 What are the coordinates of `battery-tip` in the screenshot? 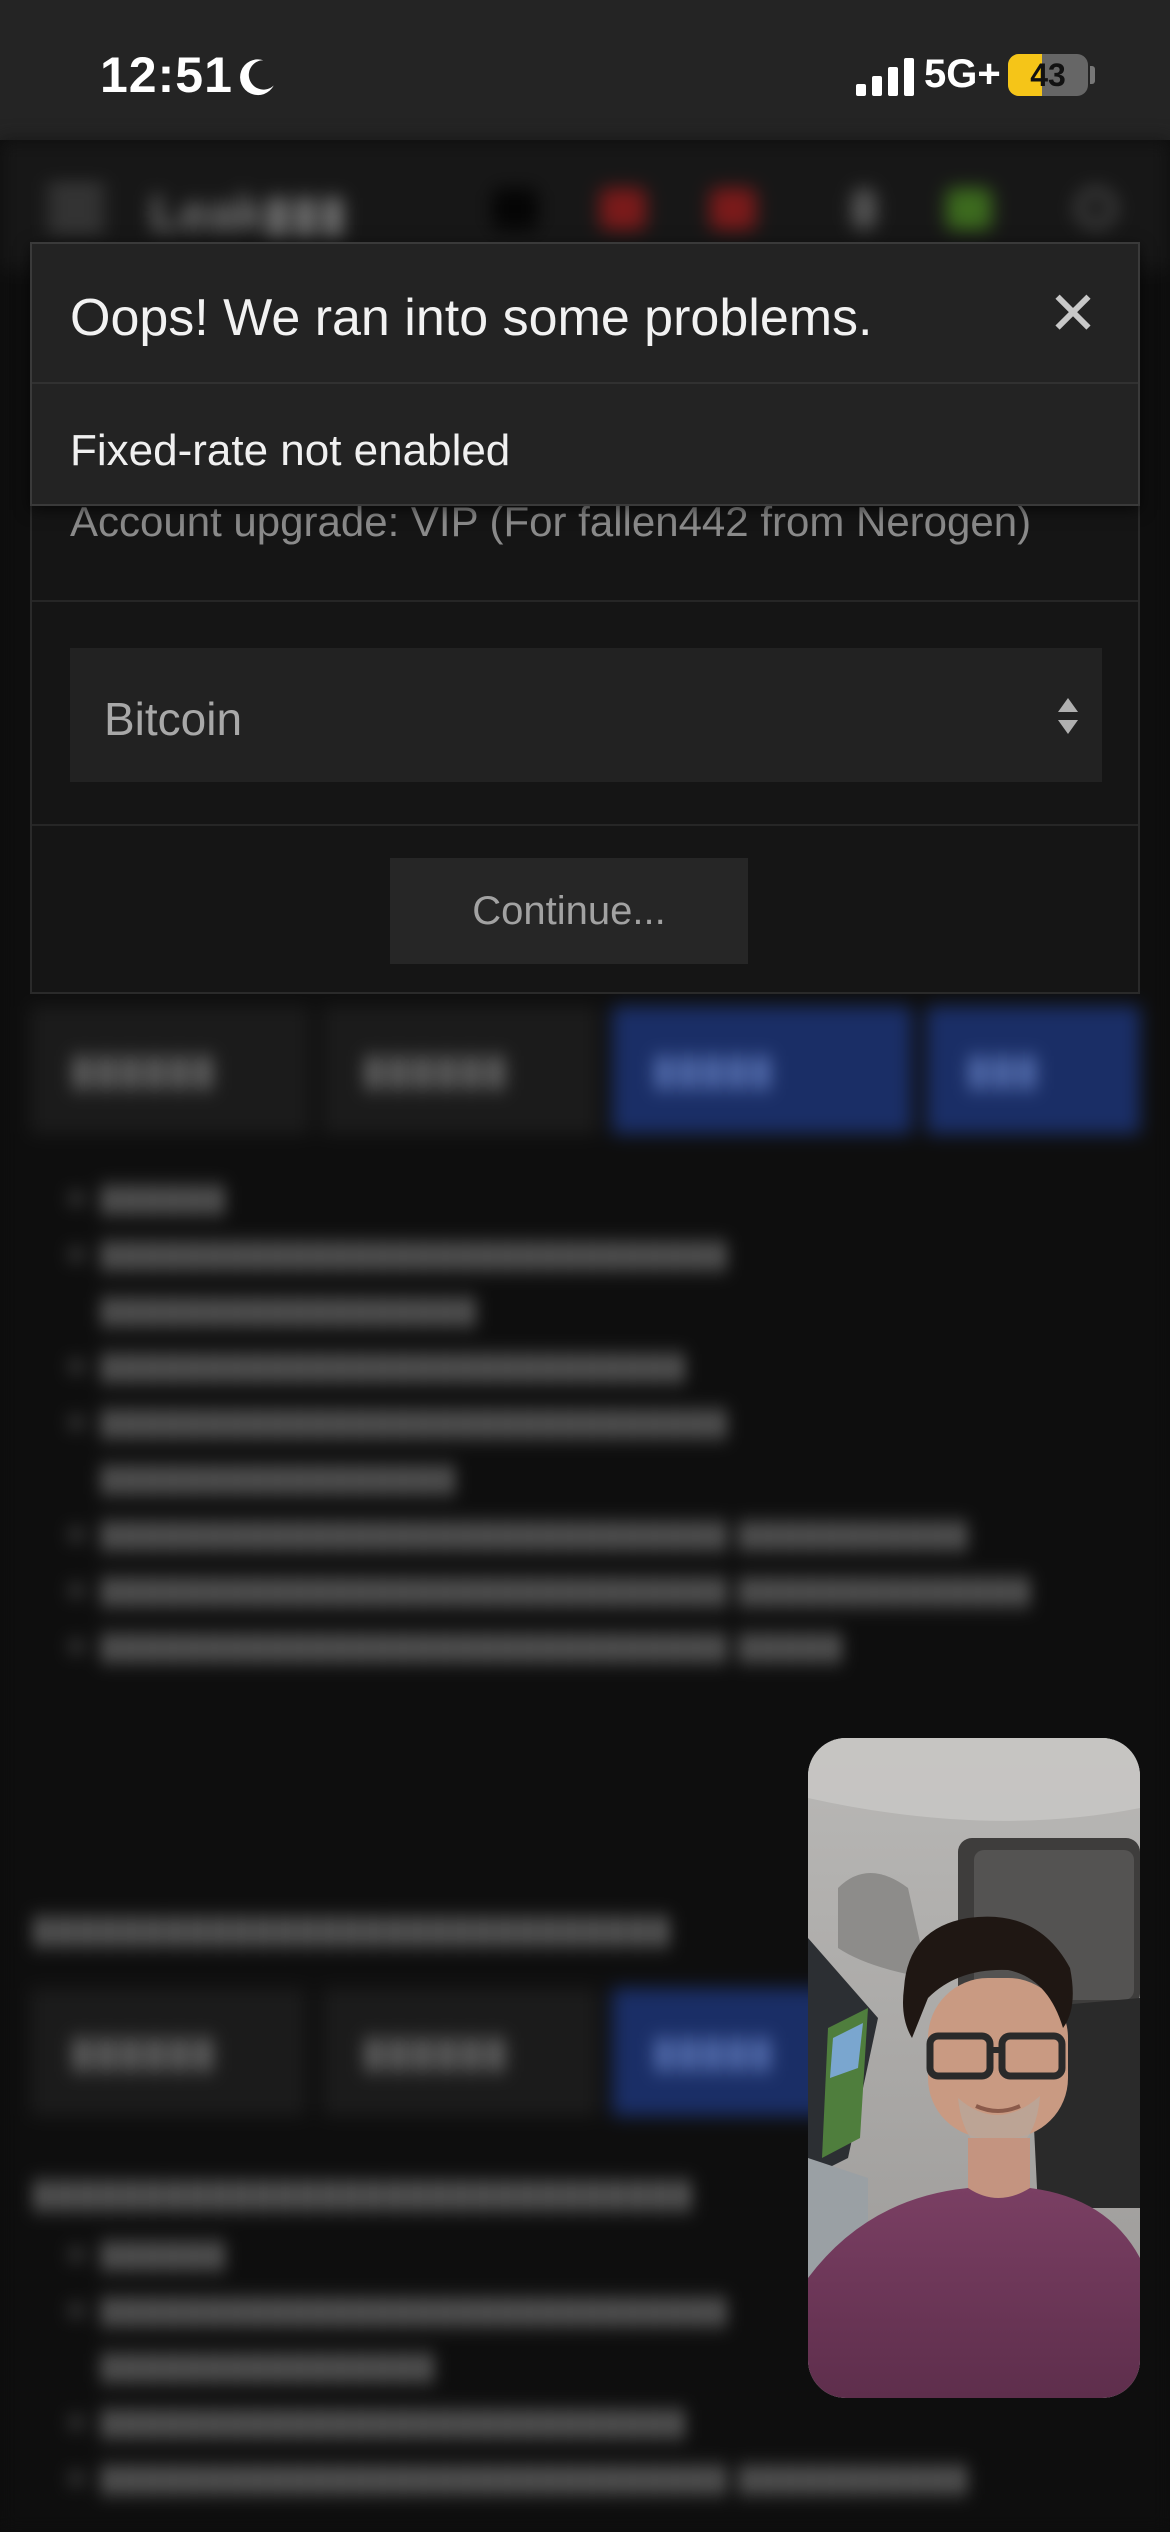 It's located at (1092, 75).